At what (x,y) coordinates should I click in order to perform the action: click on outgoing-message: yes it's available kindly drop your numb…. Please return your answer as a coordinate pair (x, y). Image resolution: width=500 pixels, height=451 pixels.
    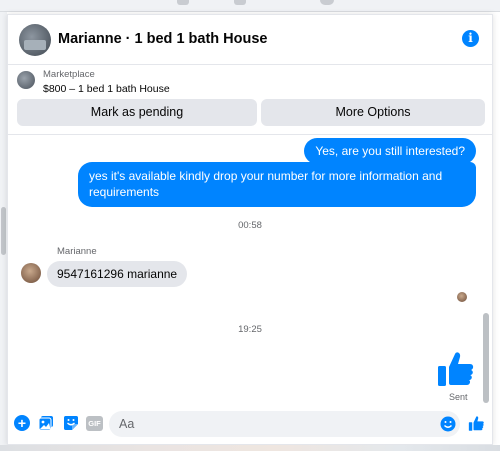
    Looking at the image, I should click on (277, 184).